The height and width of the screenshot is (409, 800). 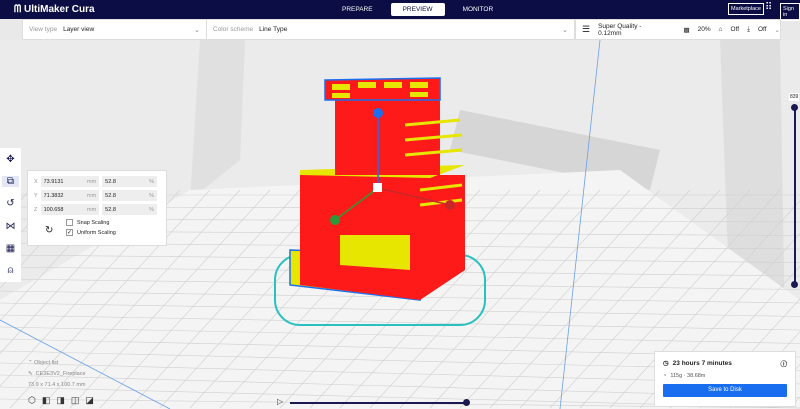 I want to click on scale-row-z: Z 100.658 mm 52.8%, so click(x=97, y=209).